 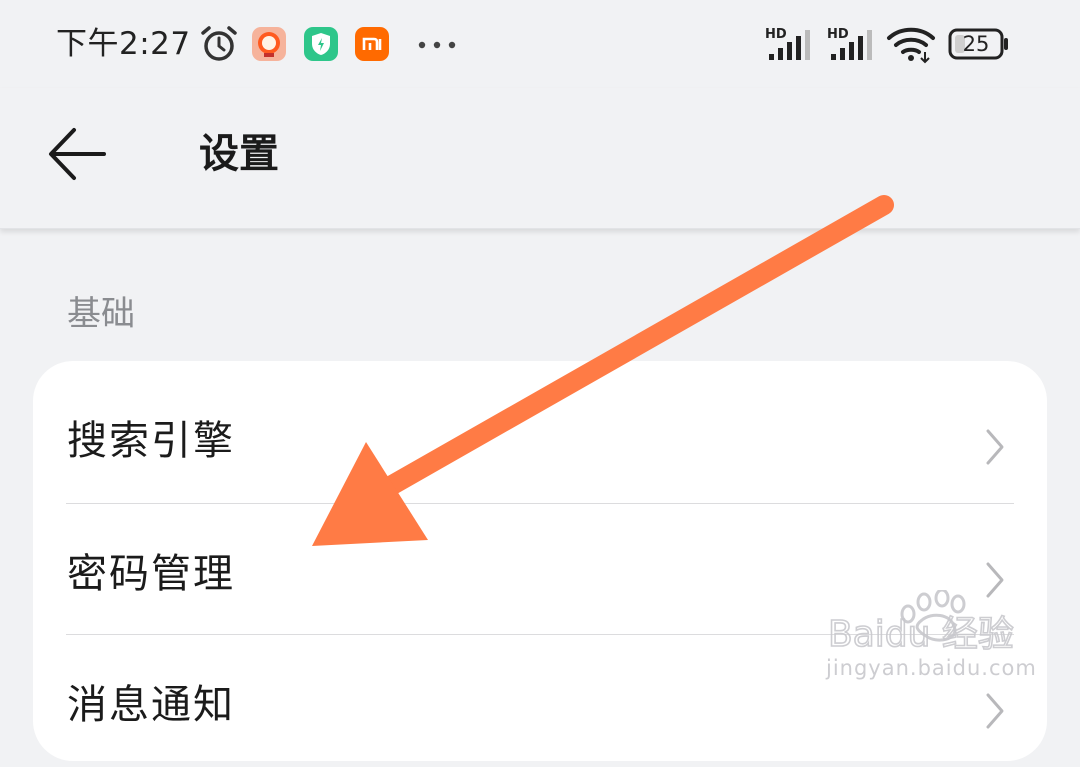 I want to click on section-label: 基础, so click(x=101, y=314).